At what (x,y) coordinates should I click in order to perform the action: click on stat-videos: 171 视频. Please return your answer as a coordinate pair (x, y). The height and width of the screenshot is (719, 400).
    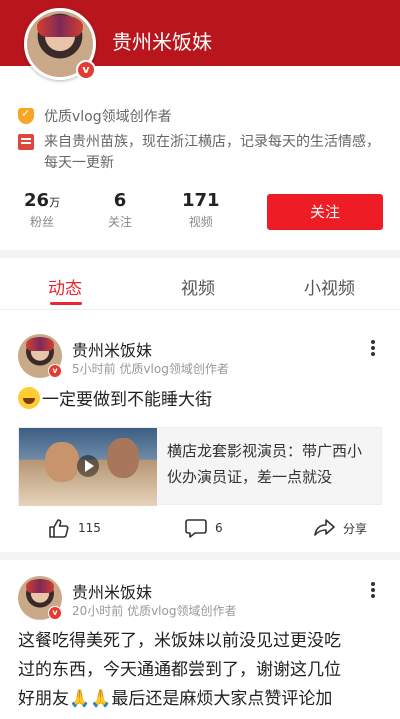
    Looking at the image, I should click on (201, 210).